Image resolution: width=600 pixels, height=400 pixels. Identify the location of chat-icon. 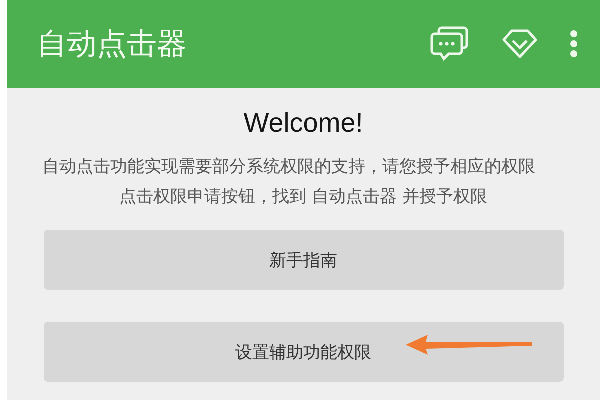
(450, 44).